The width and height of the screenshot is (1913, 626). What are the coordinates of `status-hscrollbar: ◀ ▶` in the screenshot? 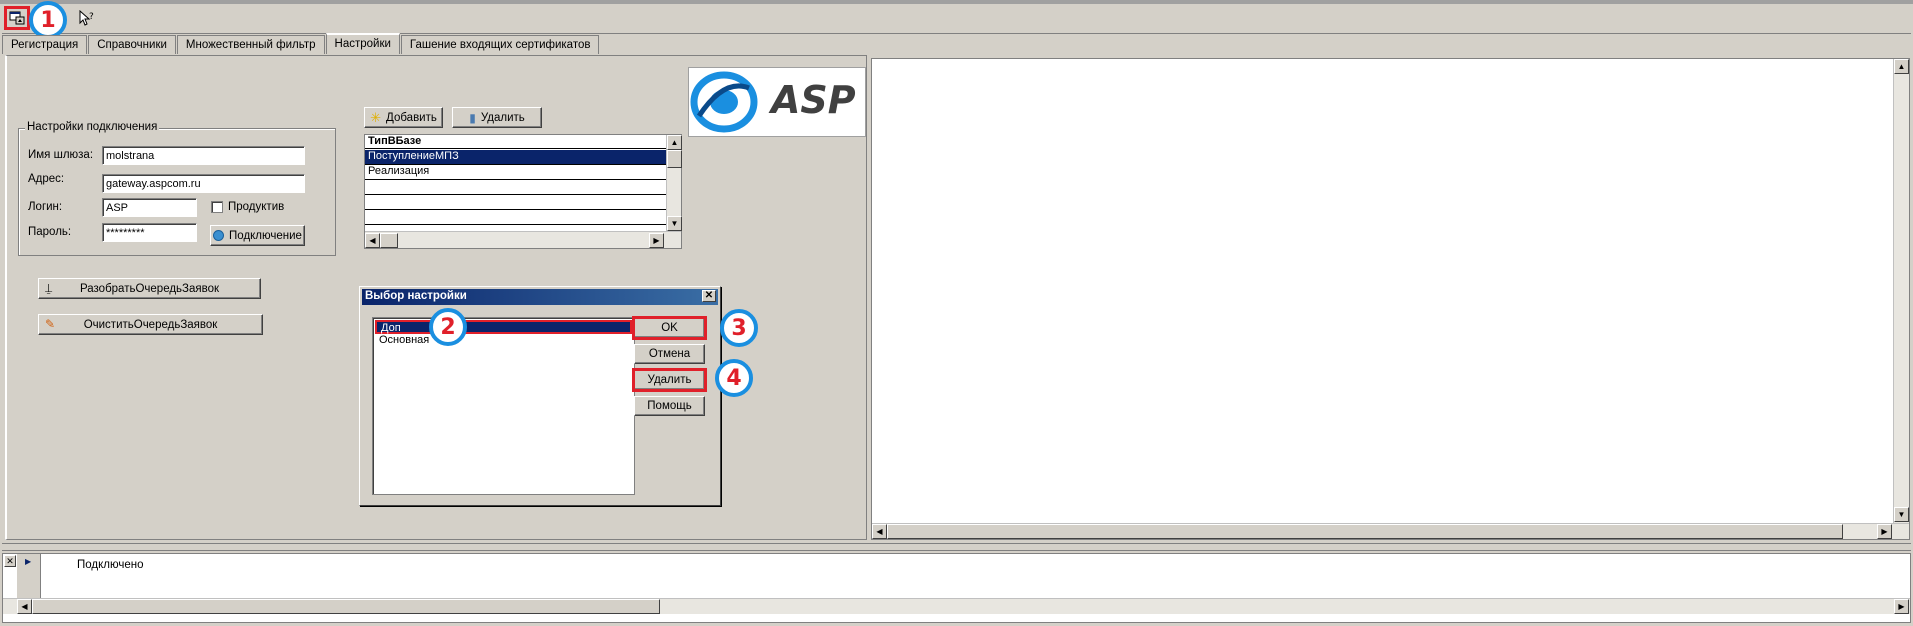 It's located at (956, 606).